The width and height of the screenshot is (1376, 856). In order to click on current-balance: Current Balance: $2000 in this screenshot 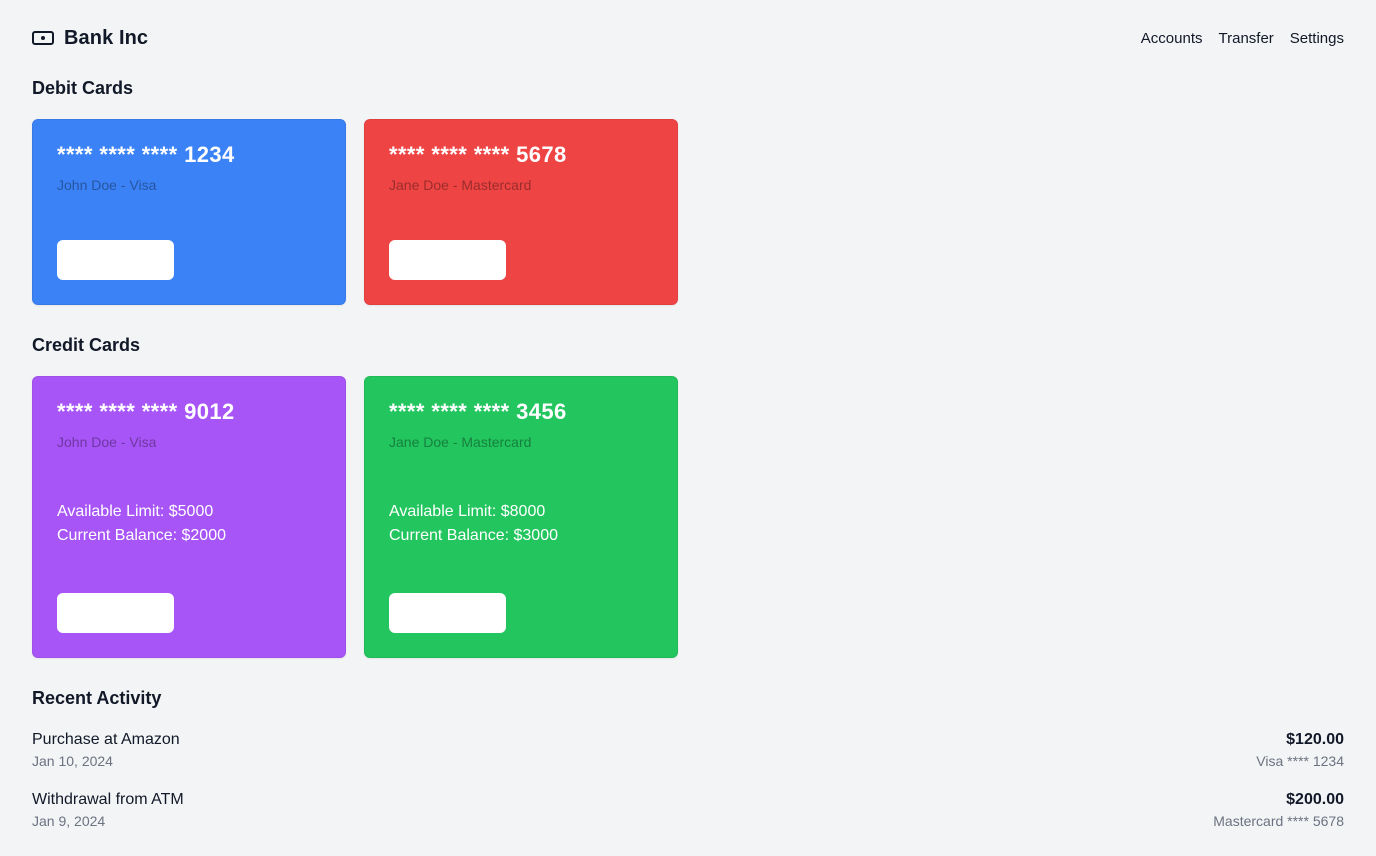, I will do `click(141, 535)`.